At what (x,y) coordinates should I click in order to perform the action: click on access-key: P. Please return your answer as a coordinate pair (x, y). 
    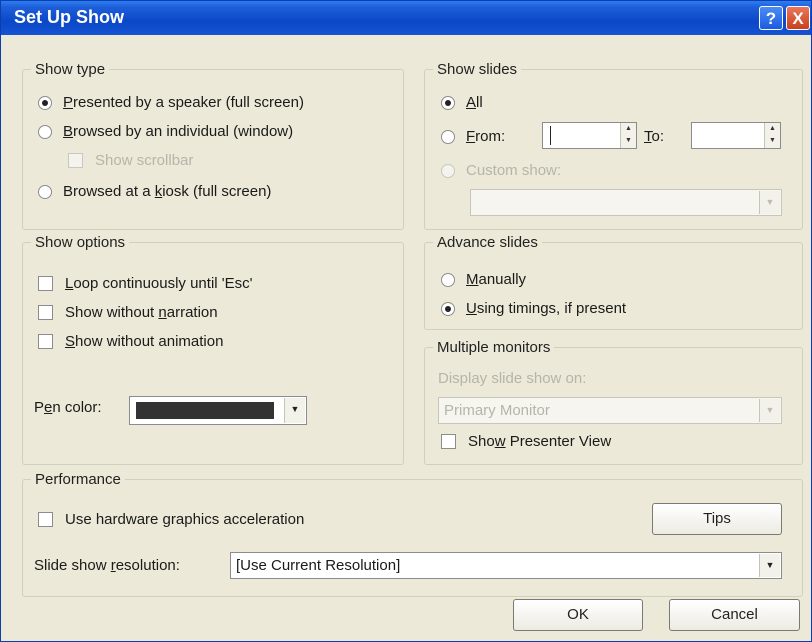
    Looking at the image, I should click on (68, 102).